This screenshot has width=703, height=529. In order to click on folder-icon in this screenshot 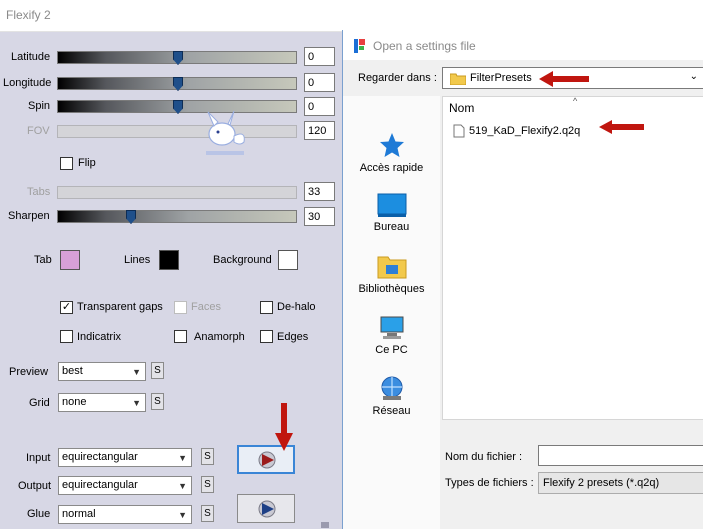, I will do `click(458, 79)`.